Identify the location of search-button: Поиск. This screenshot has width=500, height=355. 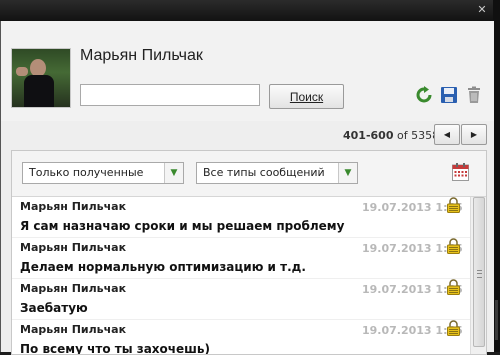
(306, 96).